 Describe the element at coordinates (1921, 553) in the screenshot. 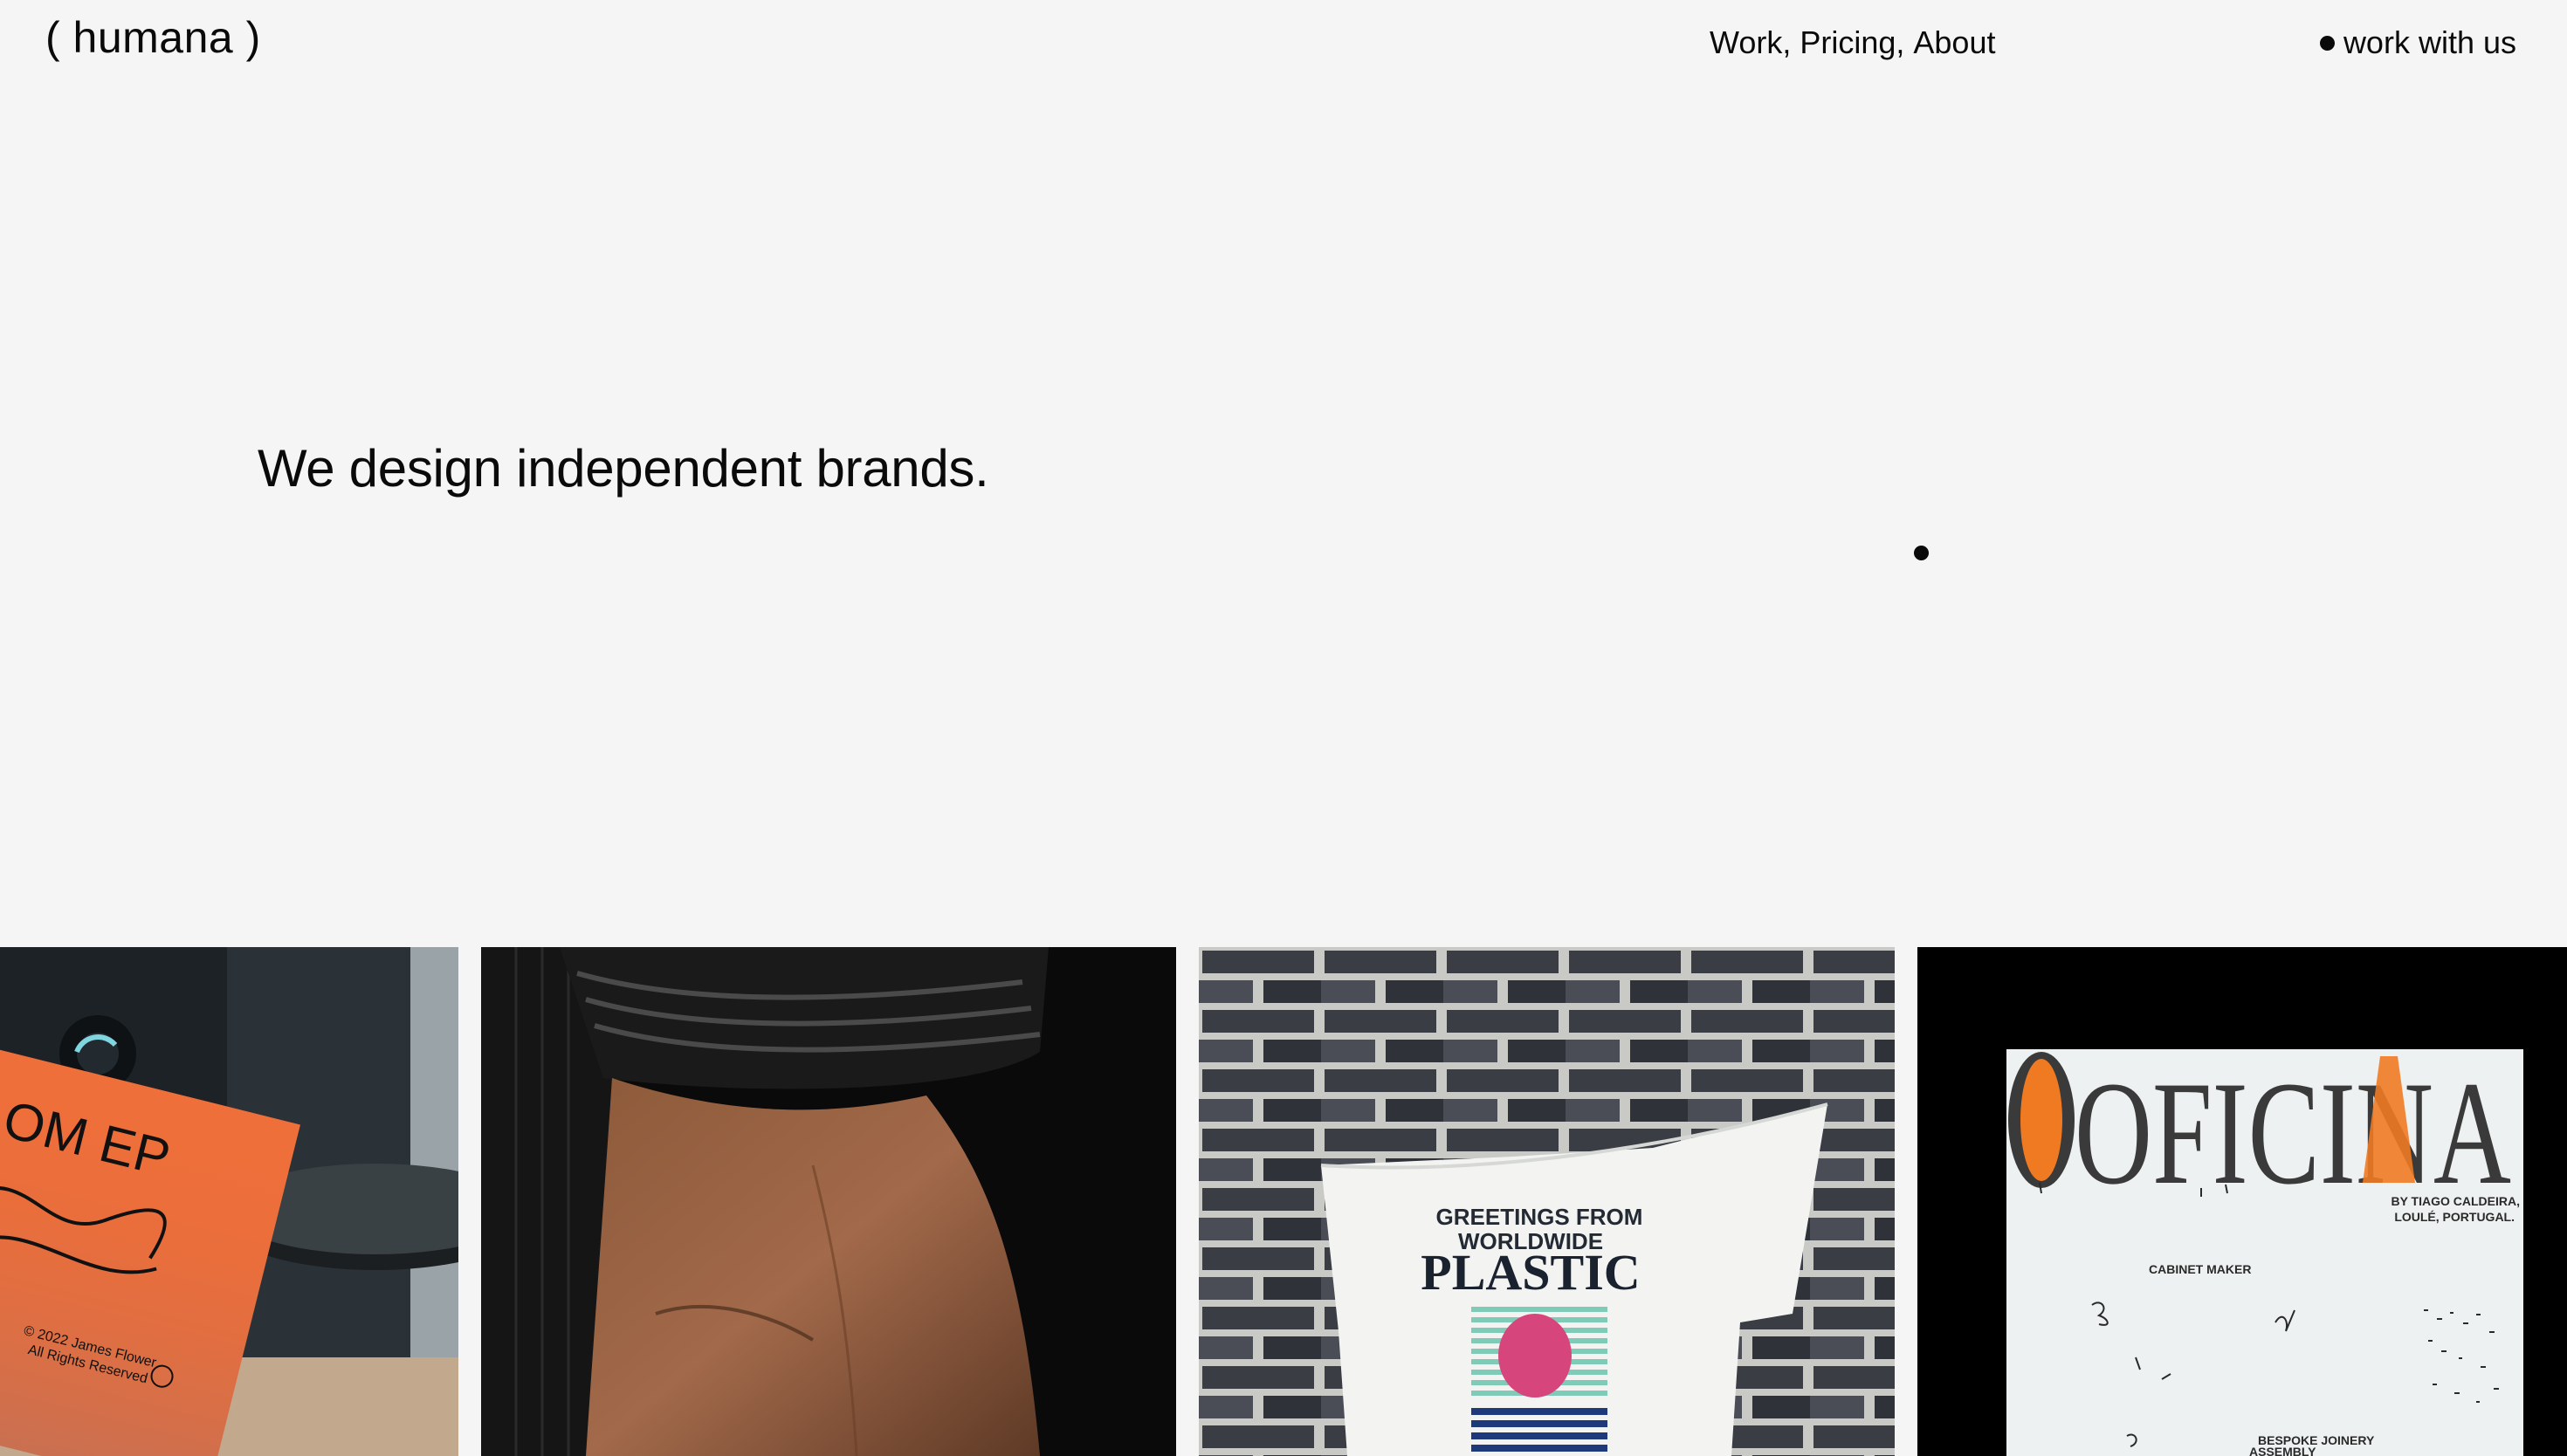

I see `cursor-dot-icon` at that location.